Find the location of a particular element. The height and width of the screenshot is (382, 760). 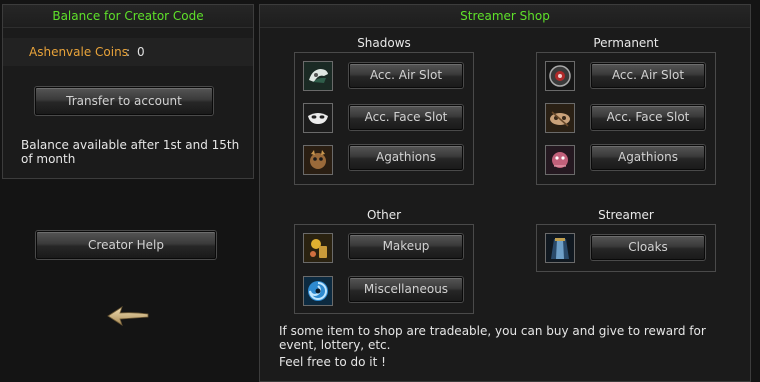

shadows-agathion-button: Agathions is located at coordinates (406, 157).